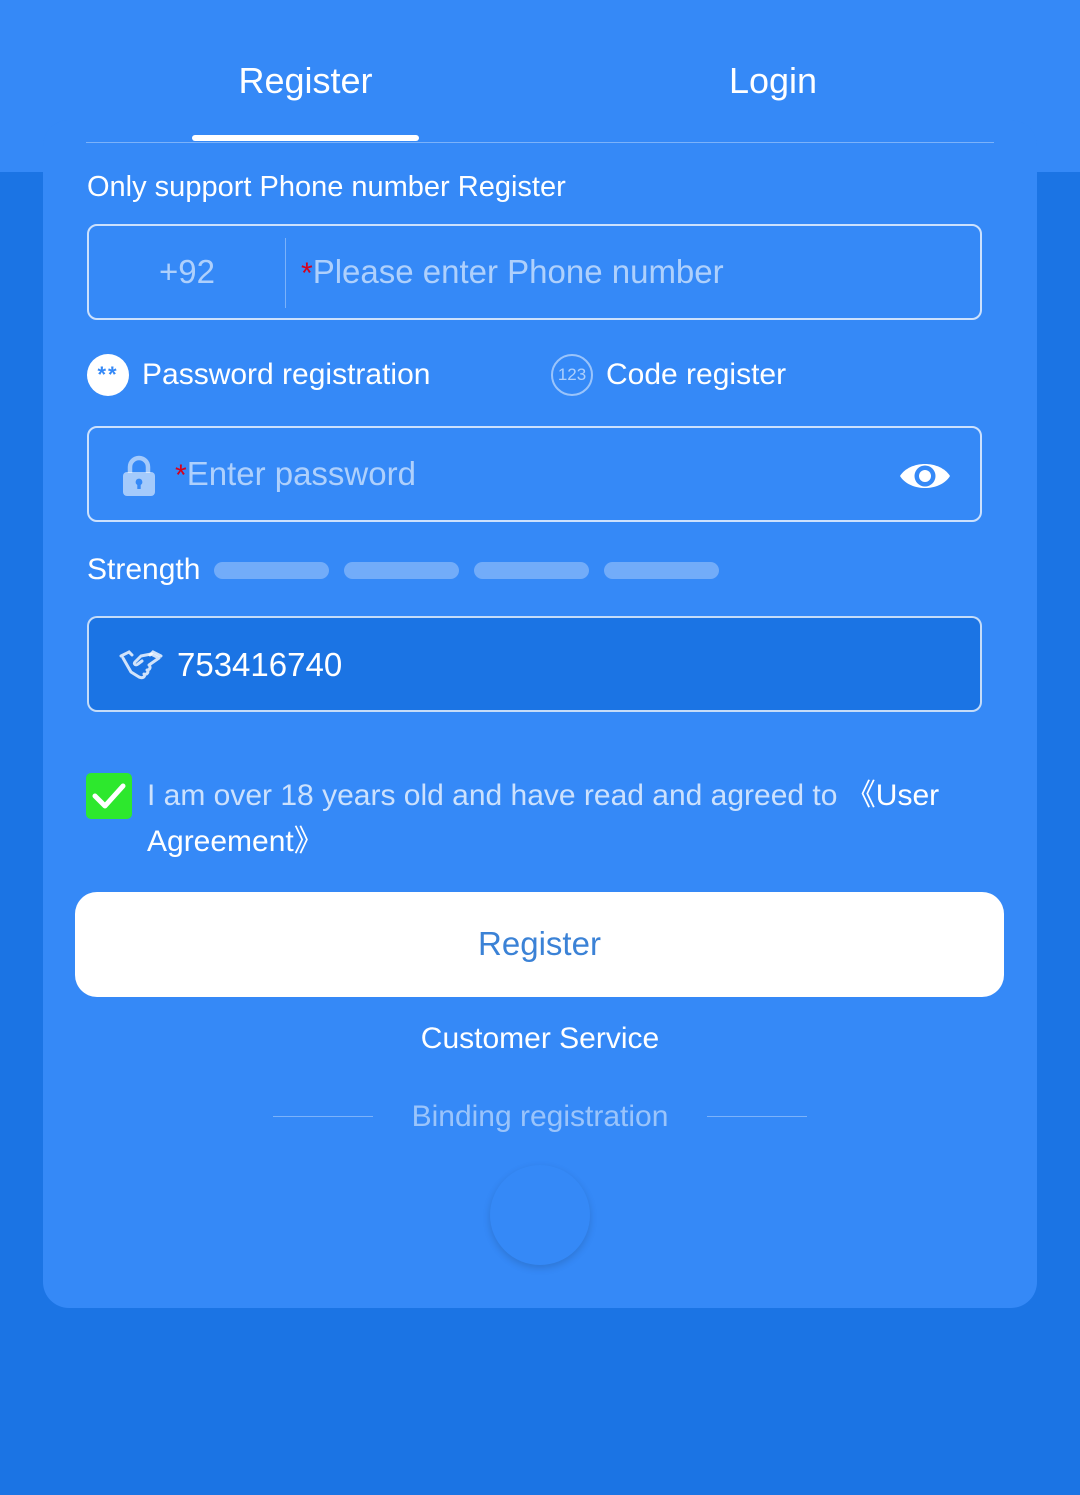 Image resolution: width=1080 pixels, height=1495 pixels. I want to click on password-registration-option: ** Password registration, so click(258, 375).